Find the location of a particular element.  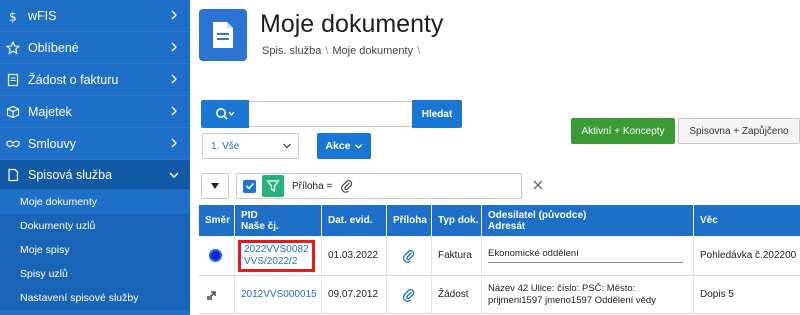

header-label: Věc is located at coordinates (709, 220).